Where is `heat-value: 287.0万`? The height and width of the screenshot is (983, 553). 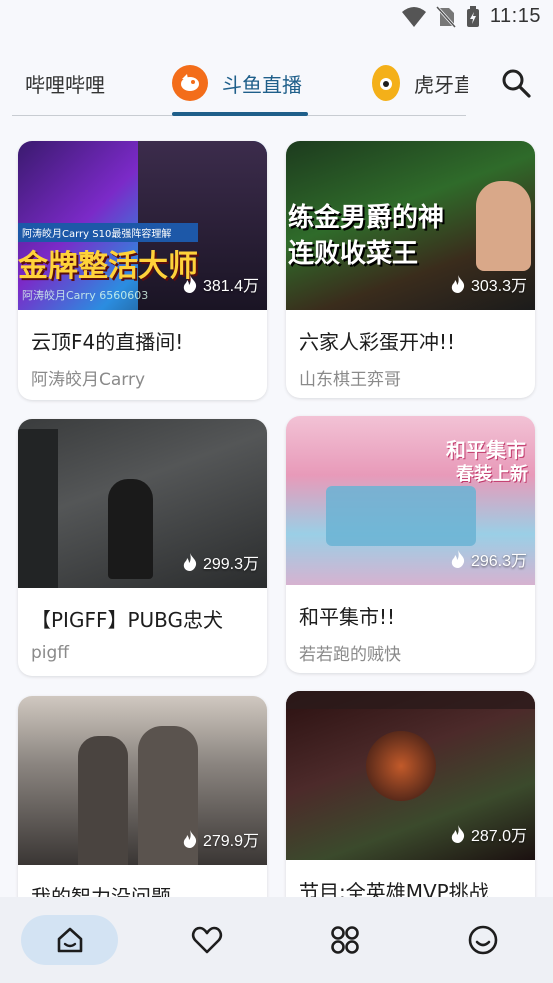
heat-value: 287.0万 is located at coordinates (498, 836).